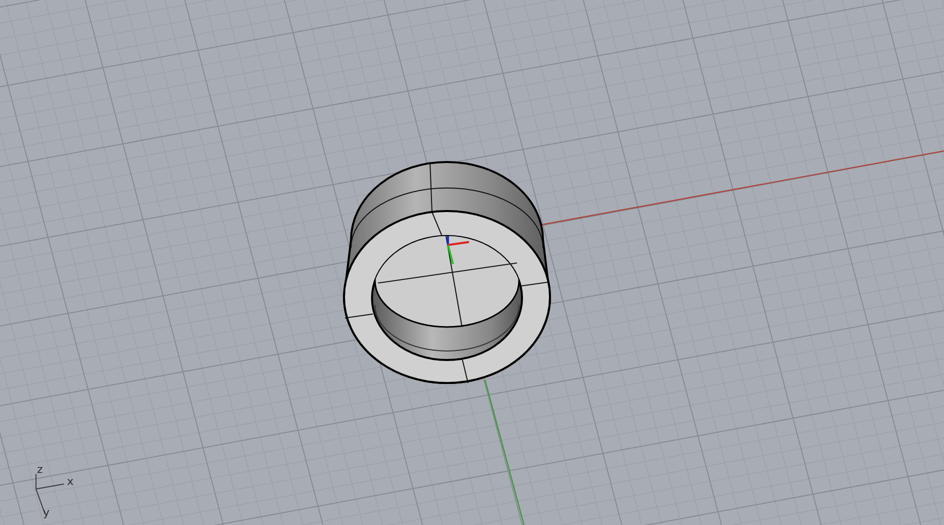 This screenshot has height=525, width=944. I want to click on gizmo-icon, so click(458, 250).